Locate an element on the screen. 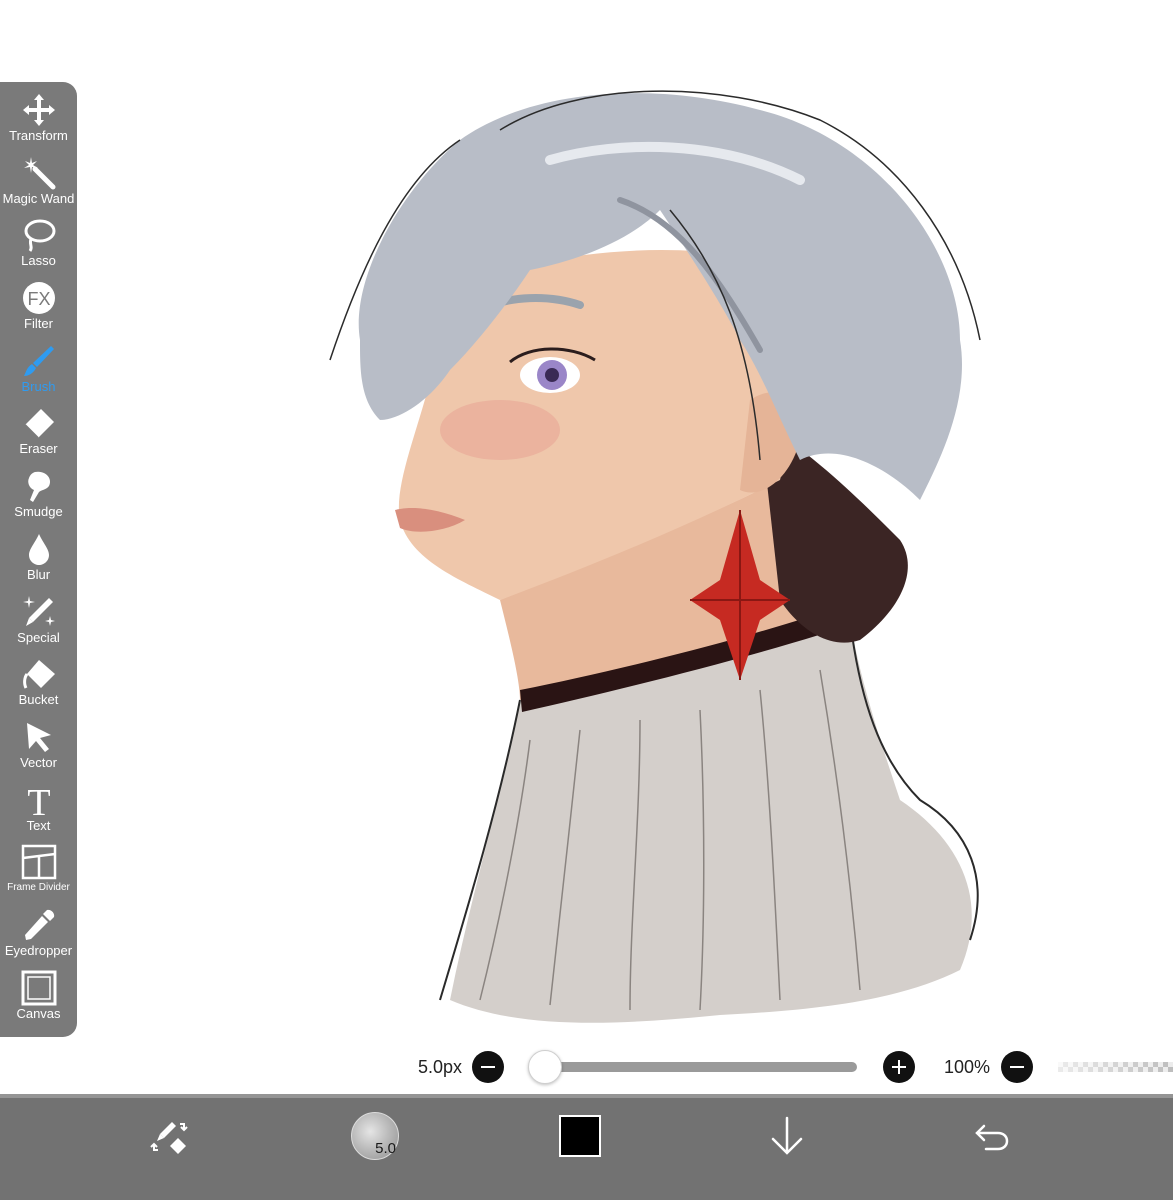  tool-blur: Blur is located at coordinates (38, 560).